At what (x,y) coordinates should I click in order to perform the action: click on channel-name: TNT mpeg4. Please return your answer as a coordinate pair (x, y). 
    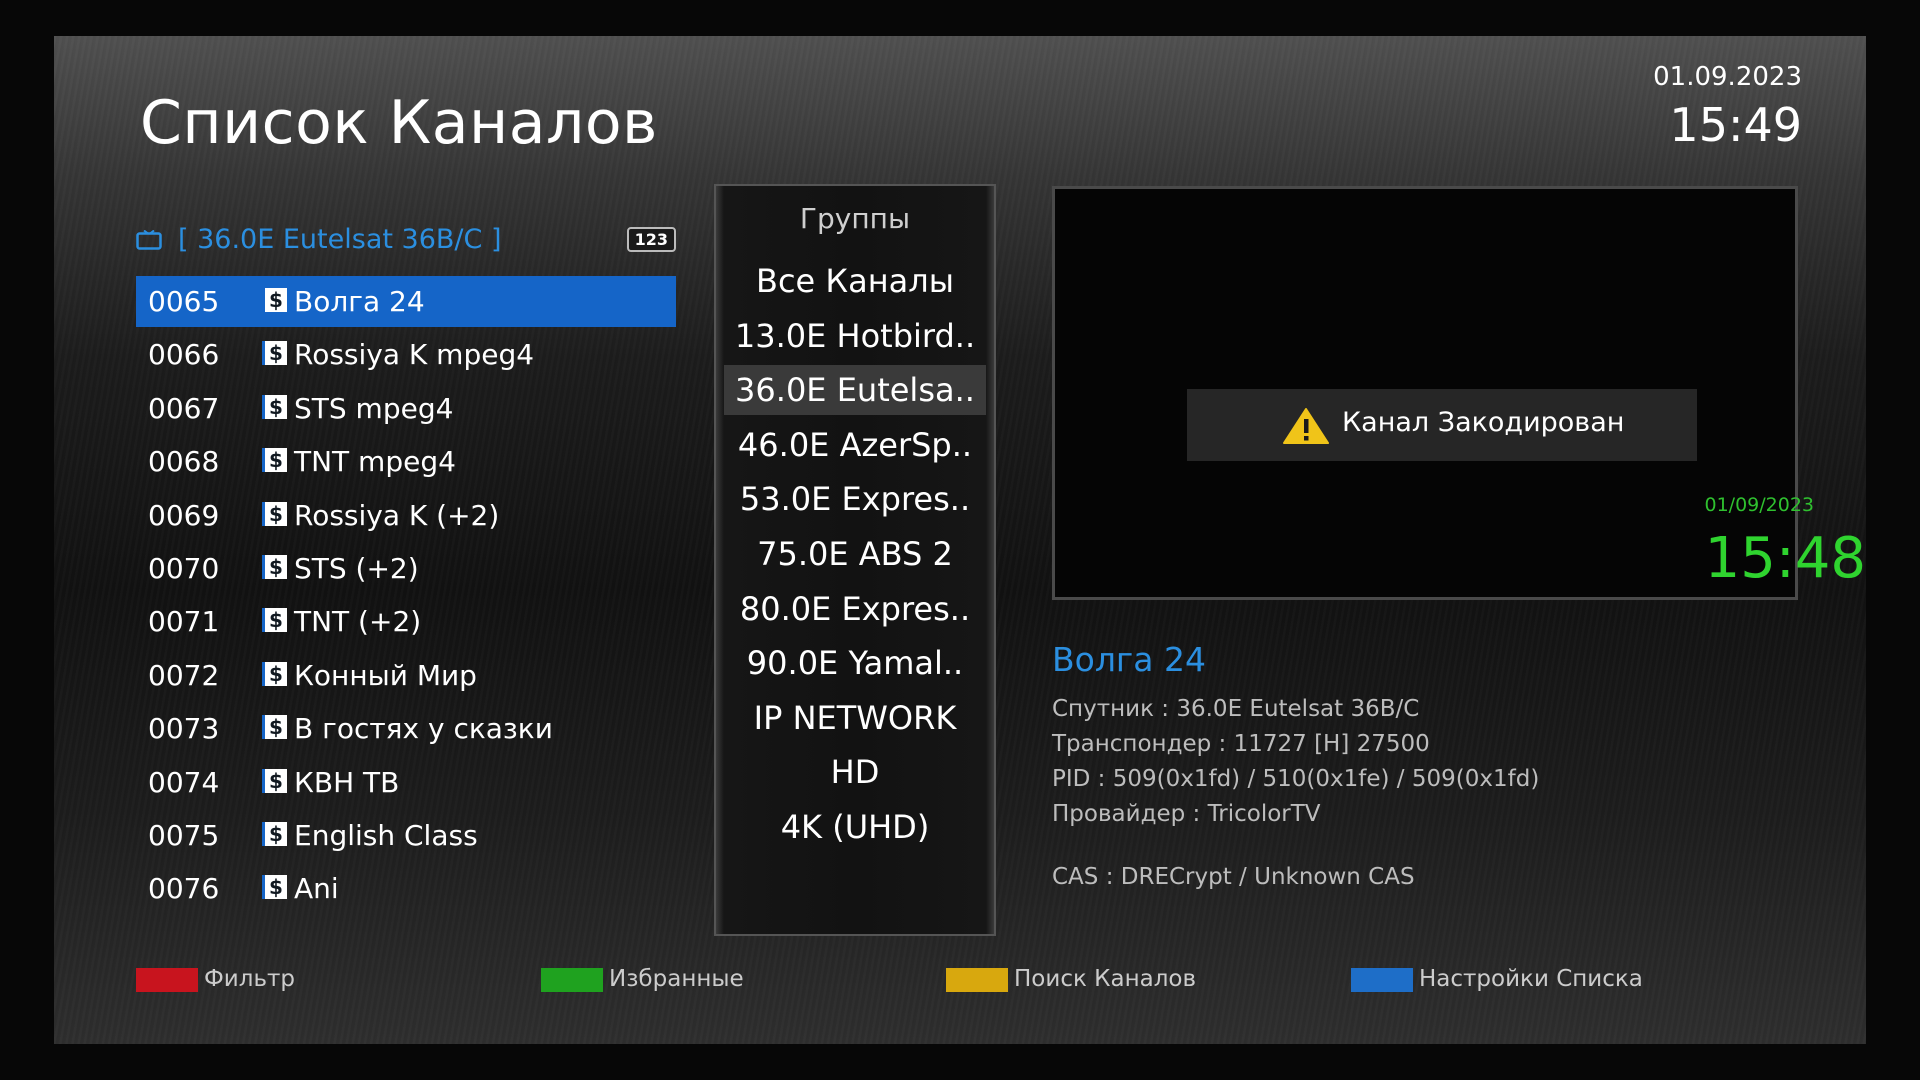
    Looking at the image, I should click on (375, 462).